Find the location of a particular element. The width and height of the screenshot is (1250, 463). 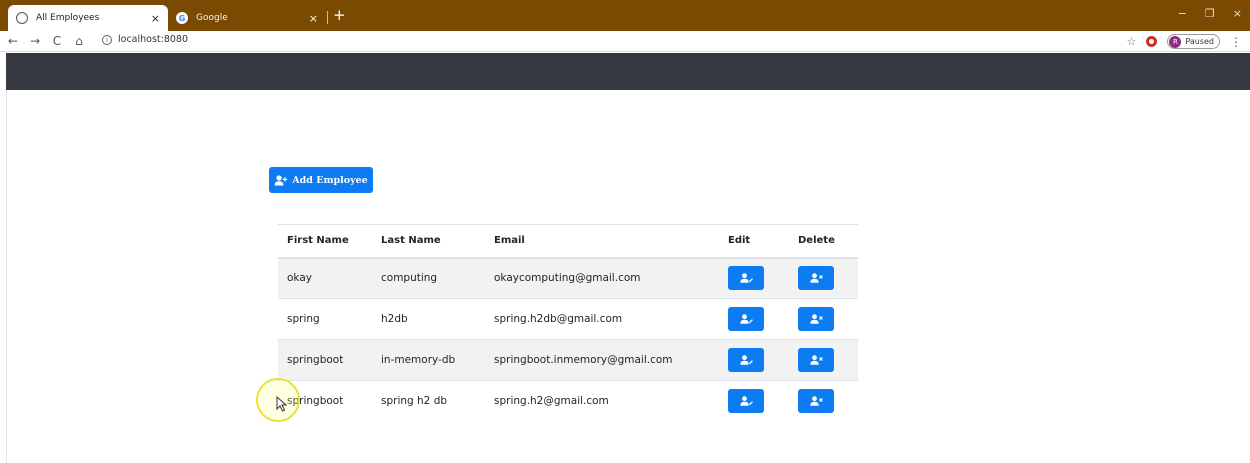

info-icon: i is located at coordinates (107, 39).